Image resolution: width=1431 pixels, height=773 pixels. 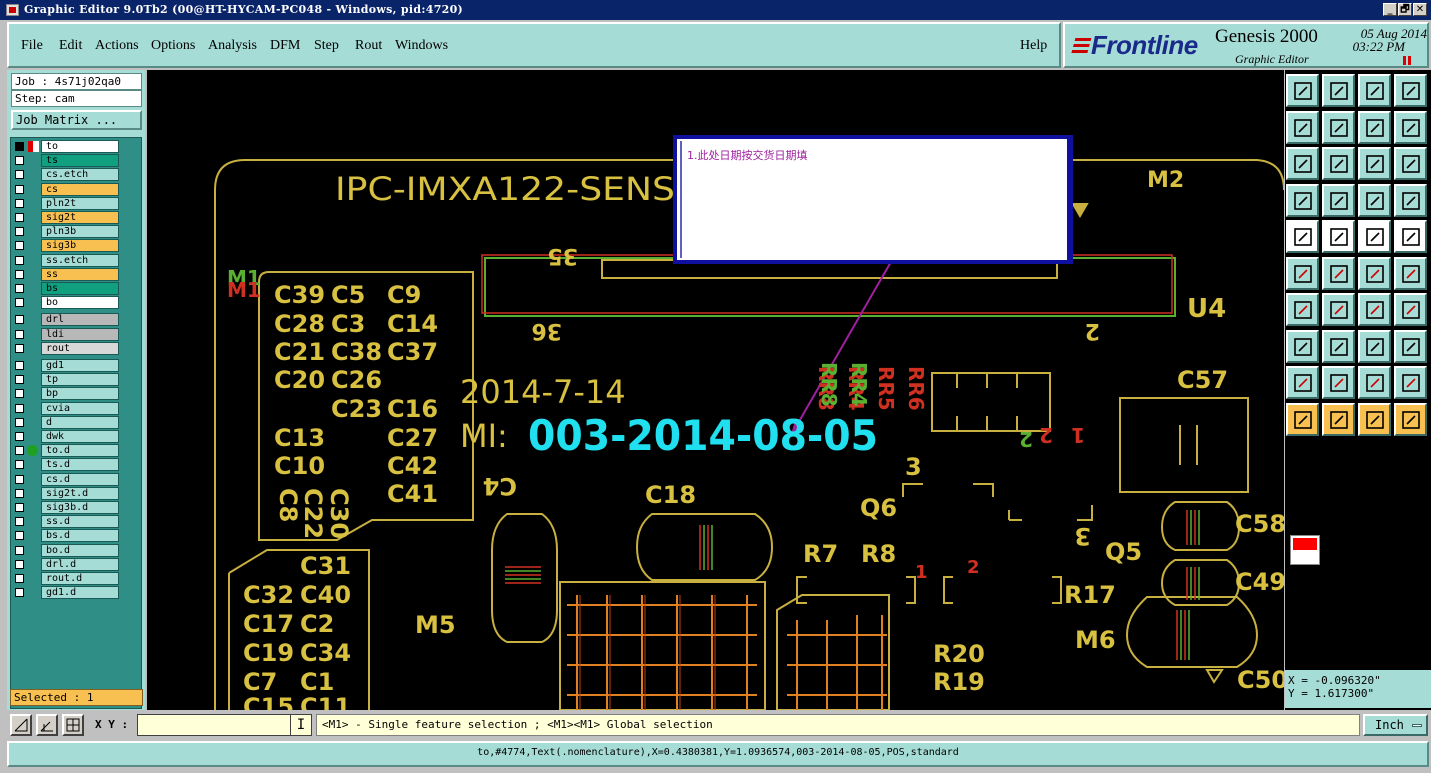 What do you see at coordinates (66, 536) in the screenshot?
I see `layer-row: bs.d` at bounding box center [66, 536].